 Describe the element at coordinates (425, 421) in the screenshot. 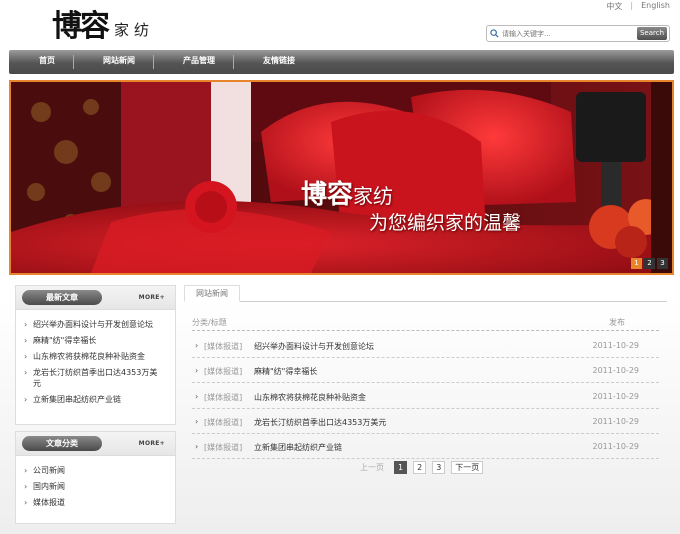

I see `table-row: › [媒体报道] 龙岩长汀纺织首季出口达4353万美元 2011-10-29` at that location.